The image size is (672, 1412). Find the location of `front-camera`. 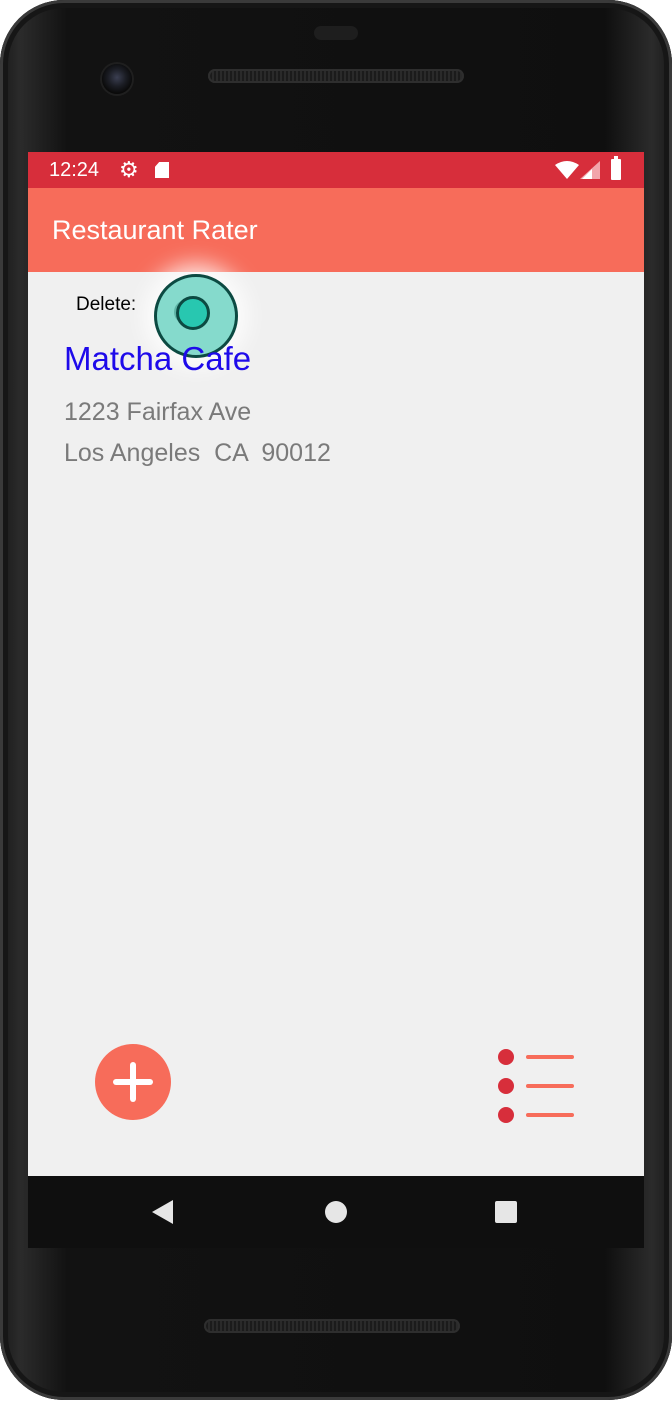

front-camera is located at coordinates (117, 79).